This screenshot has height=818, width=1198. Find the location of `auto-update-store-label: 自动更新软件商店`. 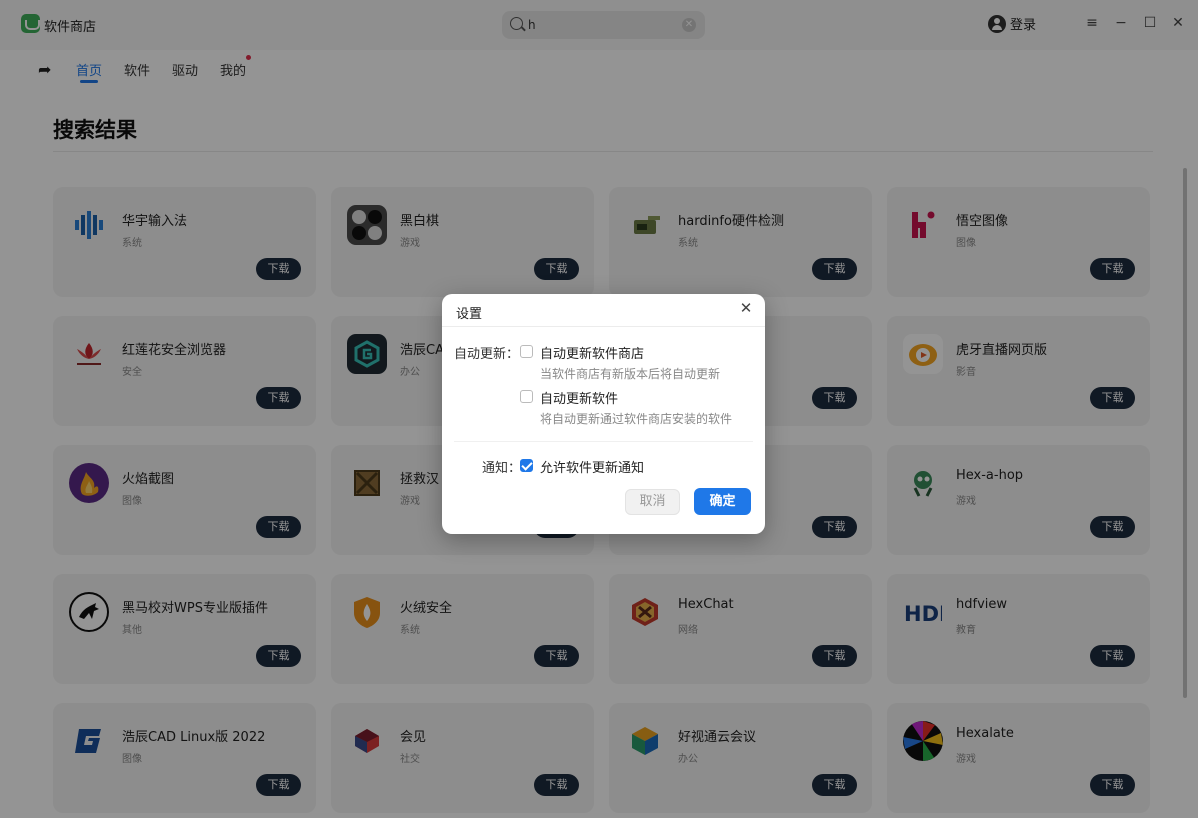

auto-update-store-label: 自动更新软件商店 is located at coordinates (592, 352).